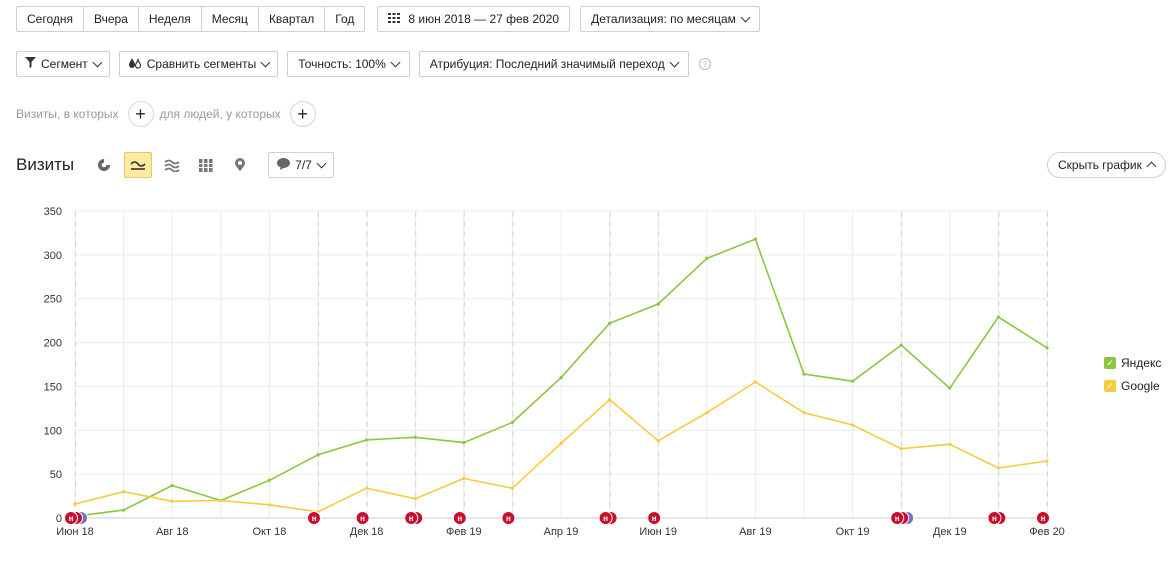  Describe the element at coordinates (284, 165) in the screenshot. I see `comment-icon` at that location.